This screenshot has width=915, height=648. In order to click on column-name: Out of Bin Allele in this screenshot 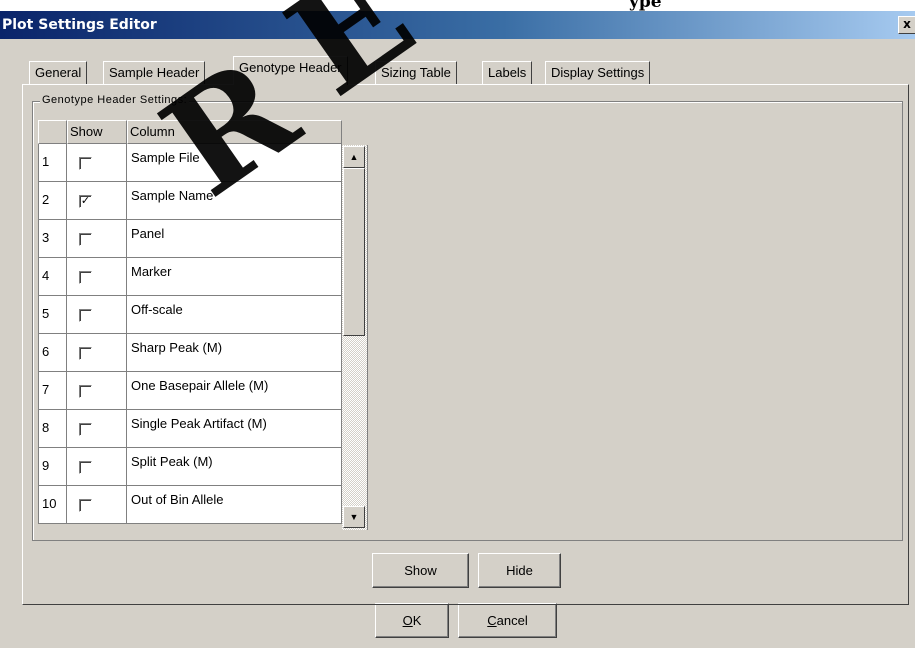, I will do `click(234, 505)`.